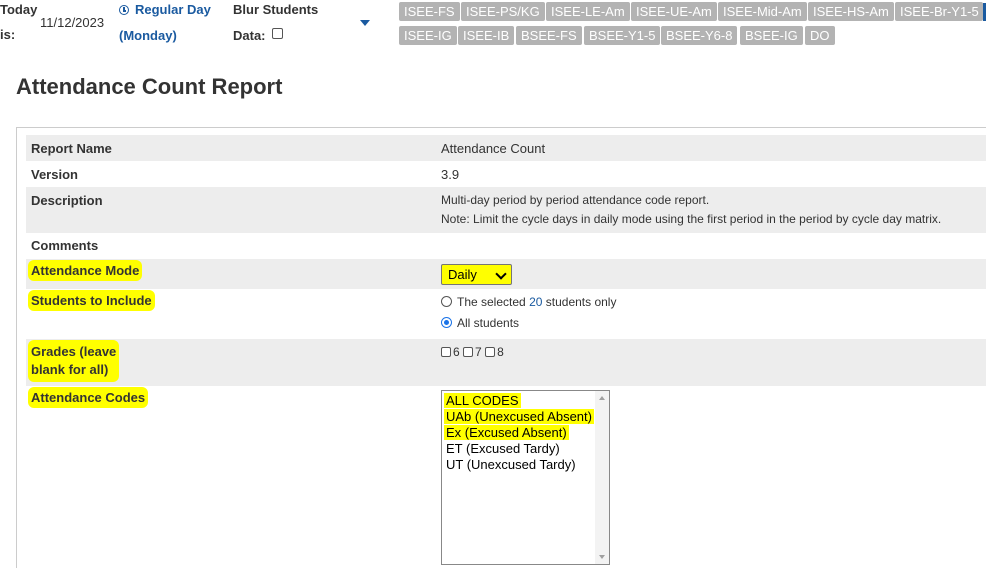  I want to click on row-grades: Grades (leave blank for all), so click(506, 362).